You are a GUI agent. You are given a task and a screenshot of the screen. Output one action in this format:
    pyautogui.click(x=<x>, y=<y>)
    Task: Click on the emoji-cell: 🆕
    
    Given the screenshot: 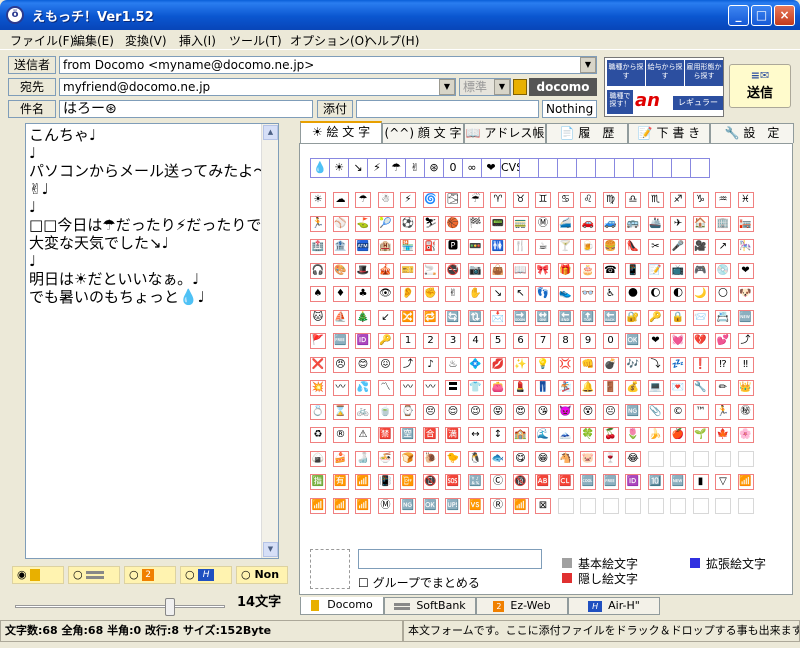 What is the action you would take?
    pyautogui.click(x=745, y=317)
    